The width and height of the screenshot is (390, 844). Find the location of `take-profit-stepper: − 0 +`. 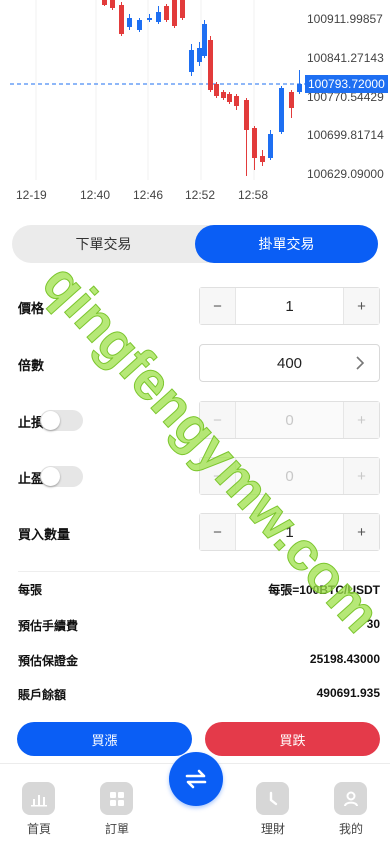

take-profit-stepper: − 0 + is located at coordinates (289, 476).